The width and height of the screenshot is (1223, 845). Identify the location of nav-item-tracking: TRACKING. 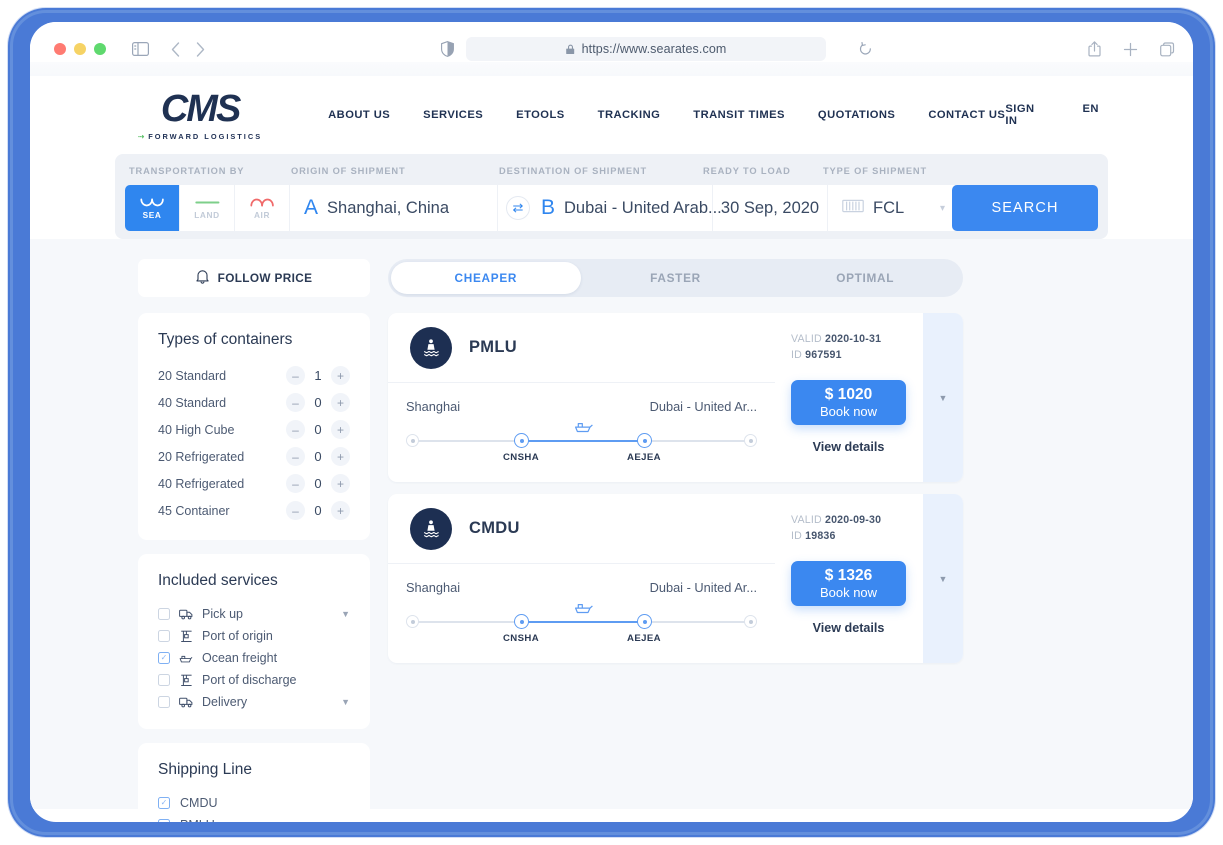
(629, 115).